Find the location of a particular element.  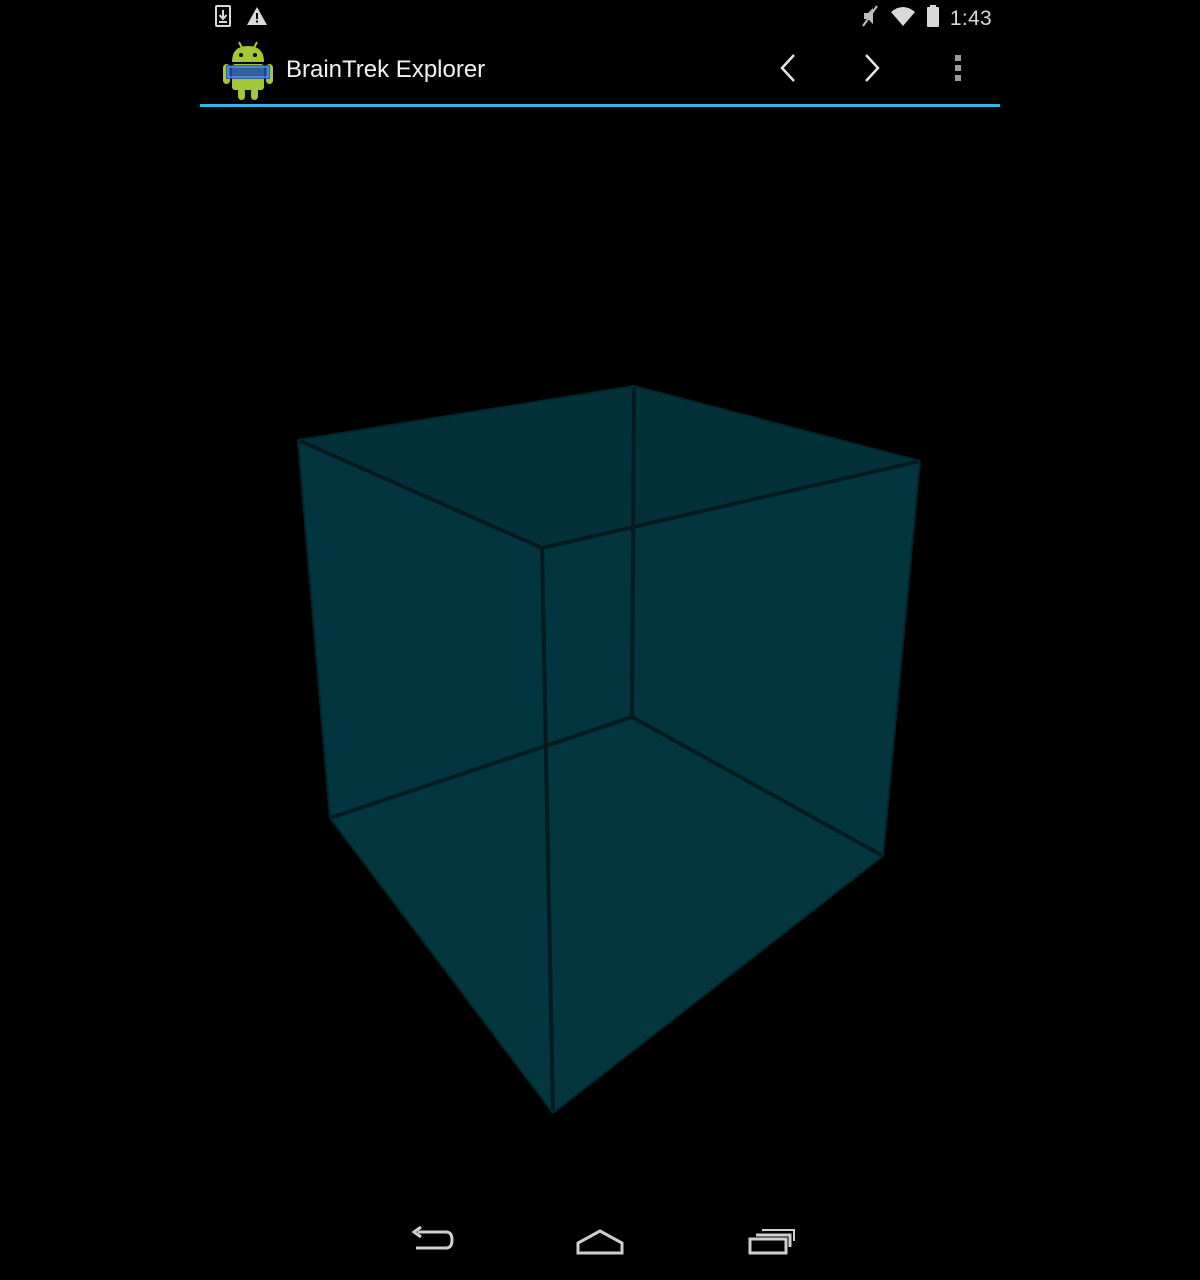

home-button is located at coordinates (600, 1243).